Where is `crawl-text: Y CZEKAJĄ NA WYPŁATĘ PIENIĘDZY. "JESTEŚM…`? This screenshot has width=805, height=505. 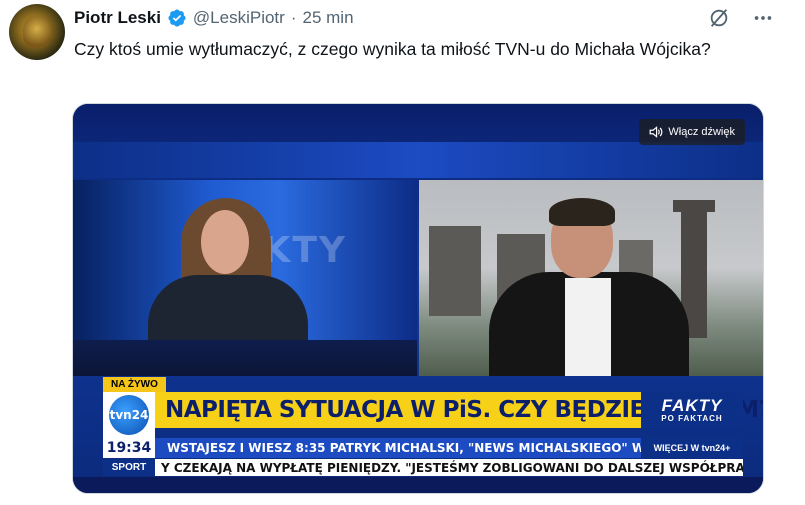 crawl-text: Y CZEKAJĄ NA WYPŁATĘ PIENIĘDZY. "JESTEŚM… is located at coordinates (452, 467).